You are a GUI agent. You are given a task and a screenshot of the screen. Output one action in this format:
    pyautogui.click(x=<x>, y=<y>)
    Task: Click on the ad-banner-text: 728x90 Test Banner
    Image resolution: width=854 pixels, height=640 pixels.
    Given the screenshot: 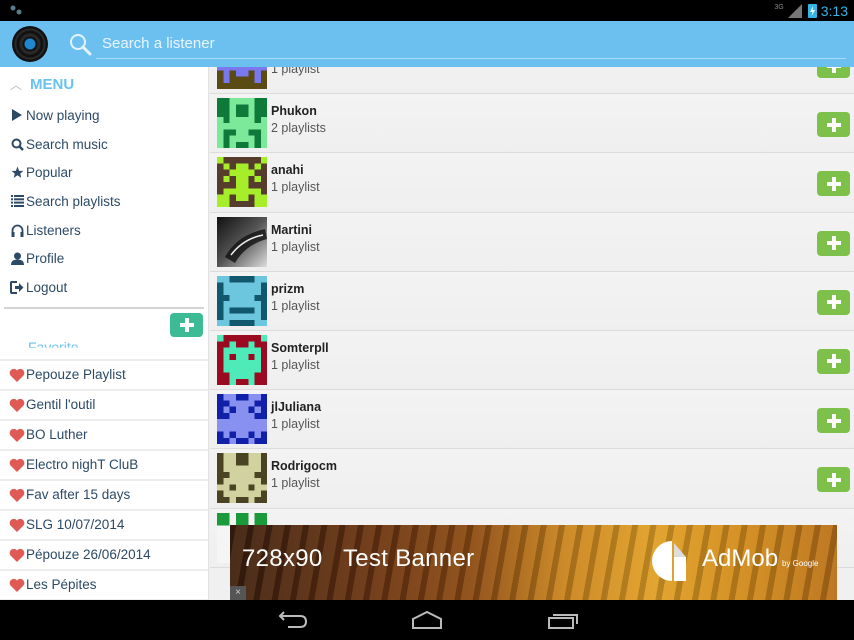 What is the action you would take?
    pyautogui.click(x=358, y=558)
    